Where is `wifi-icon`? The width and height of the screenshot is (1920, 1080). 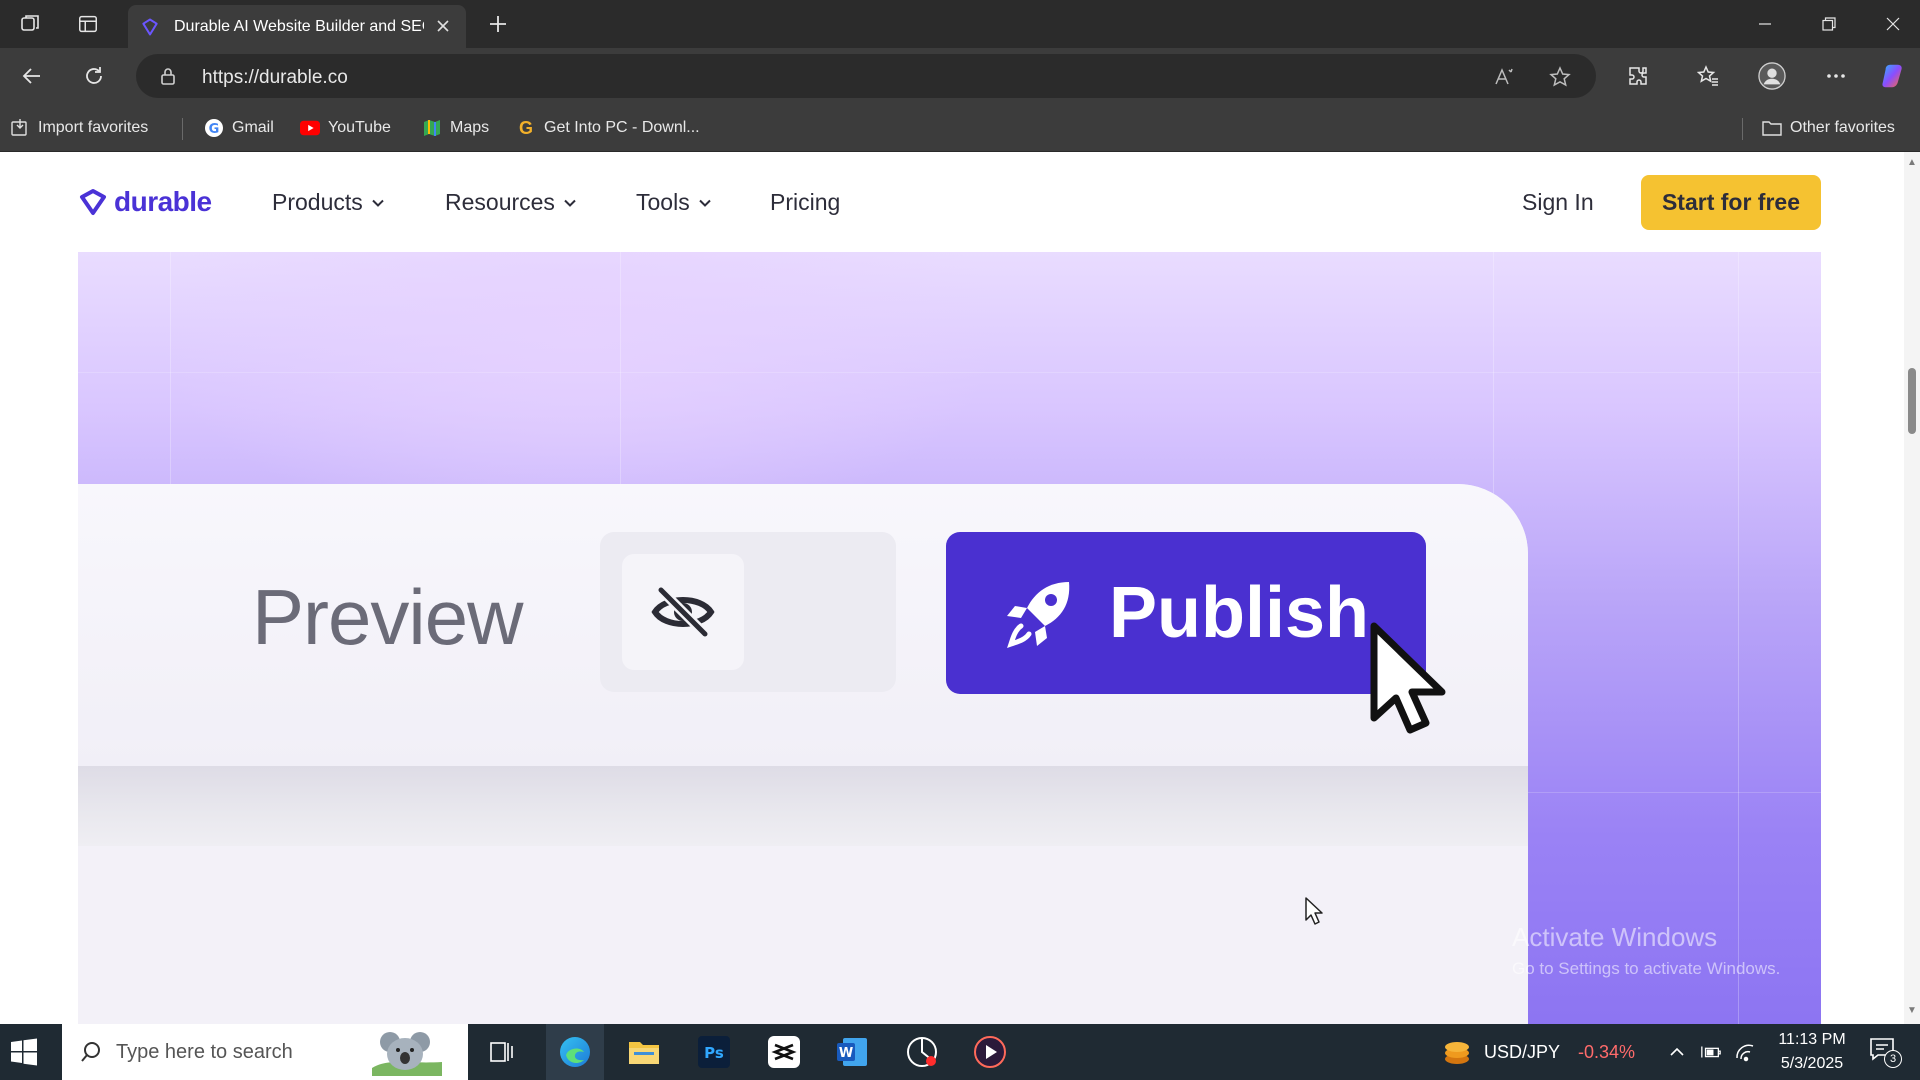
wifi-icon is located at coordinates (1745, 1052).